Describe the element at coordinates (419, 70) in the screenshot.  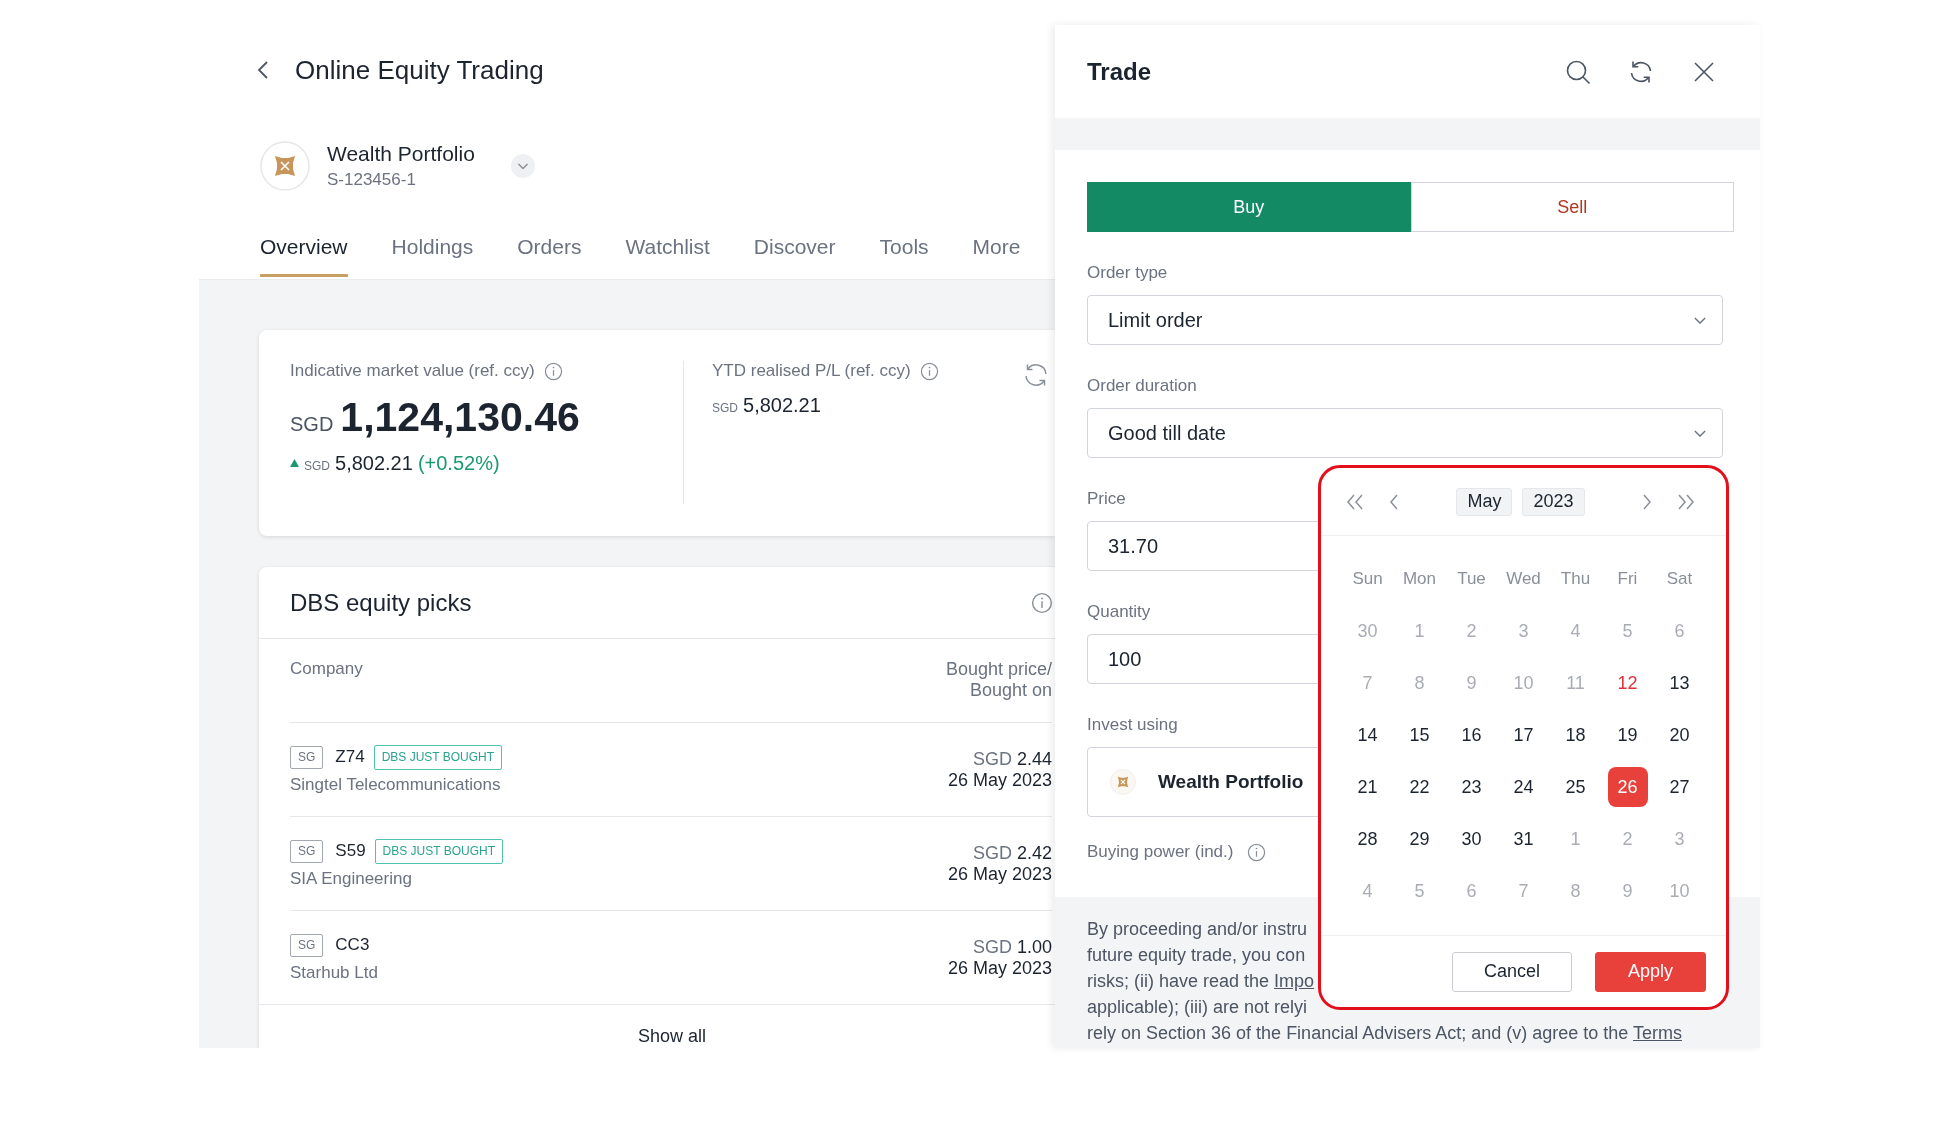
I see `page-title: Online Equity Trading` at that location.